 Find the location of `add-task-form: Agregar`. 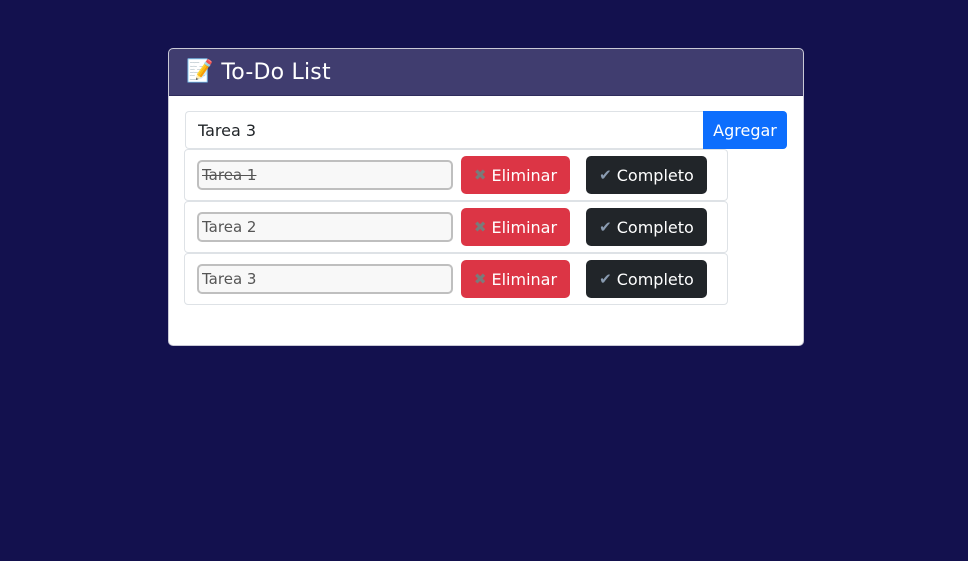

add-task-form: Agregar is located at coordinates (486, 130).